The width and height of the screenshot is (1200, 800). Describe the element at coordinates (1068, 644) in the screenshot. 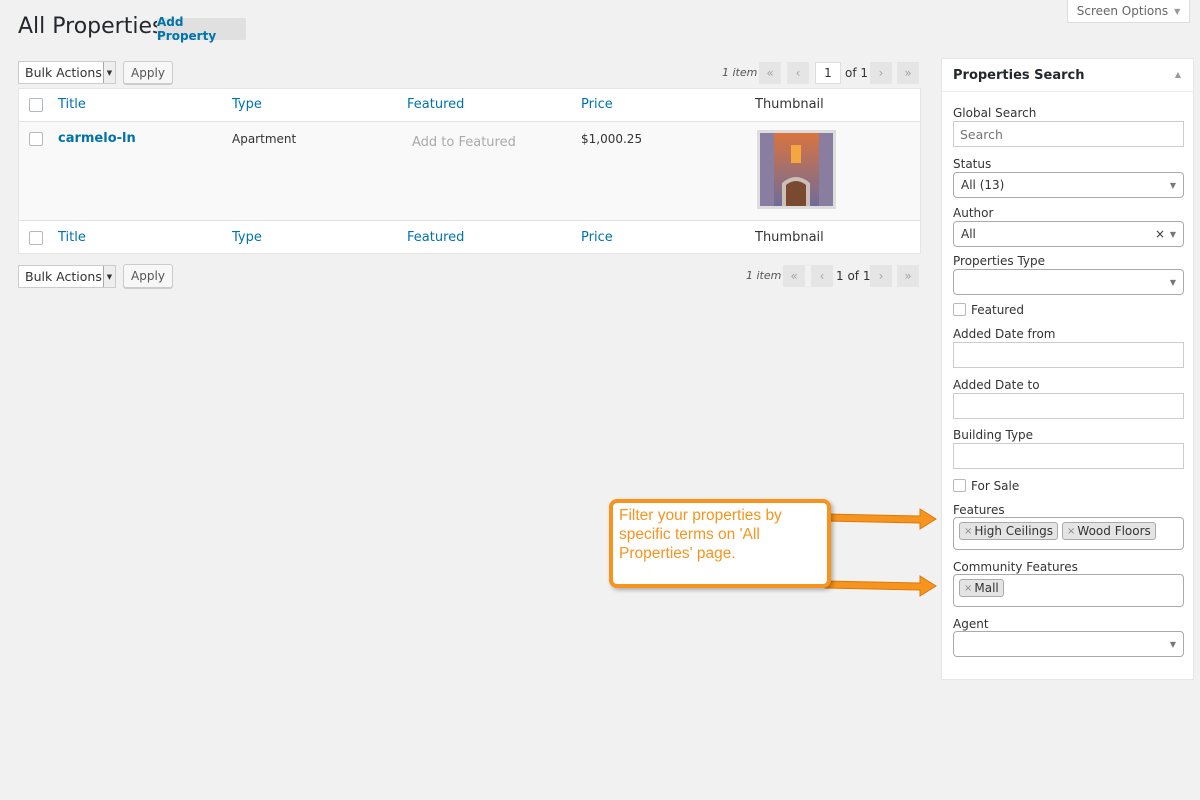

I see `agent-select: ▼` at that location.